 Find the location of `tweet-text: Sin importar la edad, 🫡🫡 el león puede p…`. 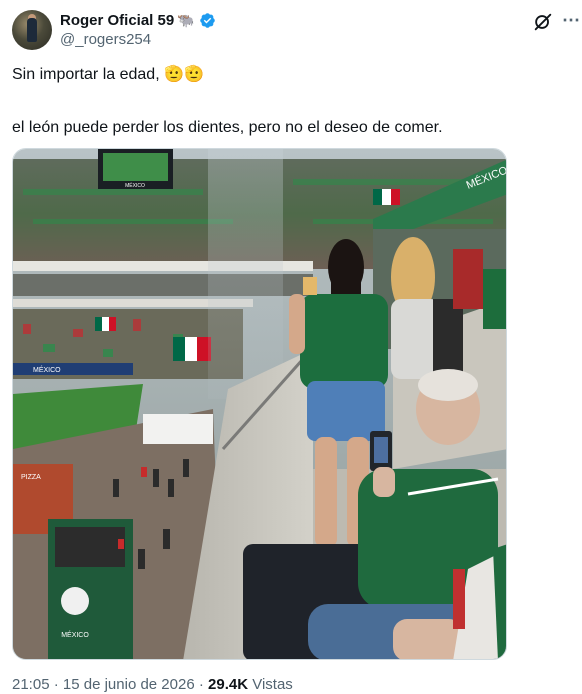

tweet-text: Sin importar la edad, 🫡🫡 el león puede p… is located at coordinates (289, 101).